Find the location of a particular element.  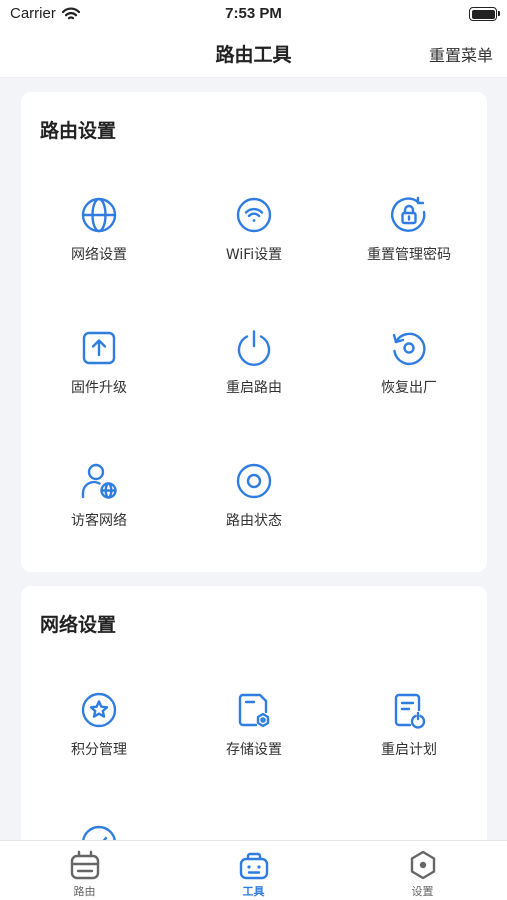

tool-label: 路由状态 is located at coordinates (254, 521).